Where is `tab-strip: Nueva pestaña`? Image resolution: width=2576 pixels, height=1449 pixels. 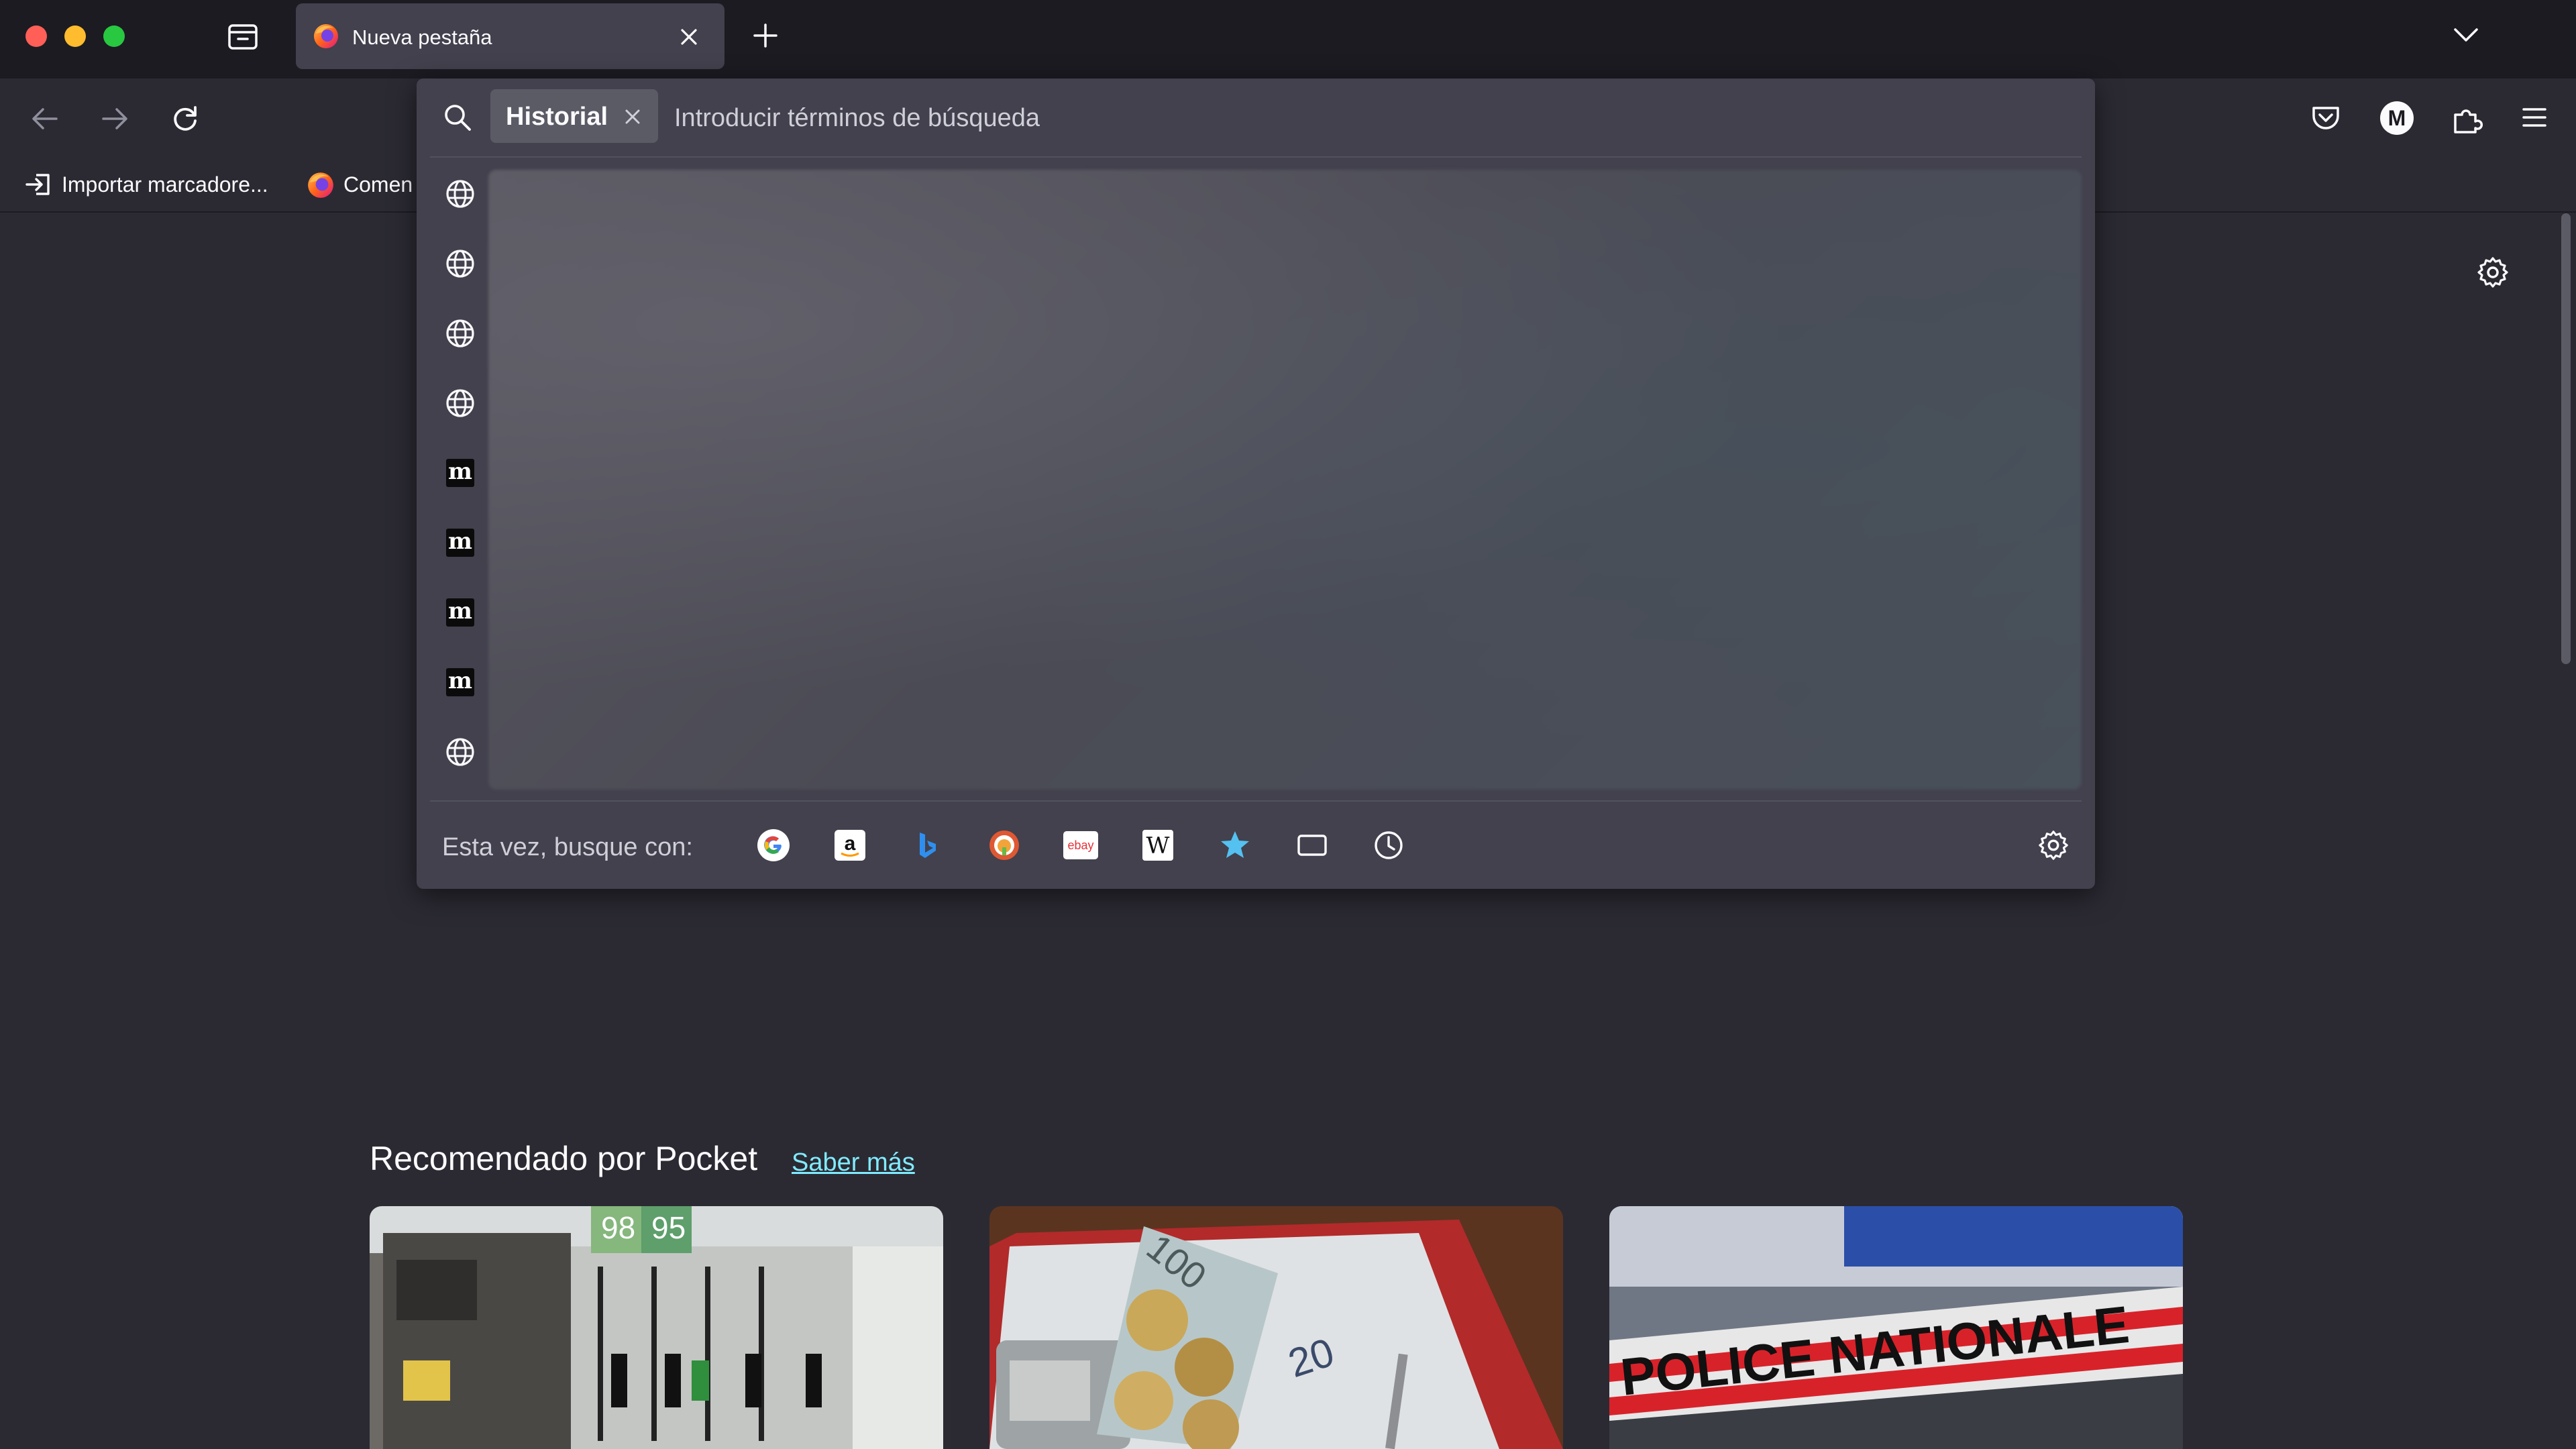
tab-strip: Nueva pestaña is located at coordinates (1288, 39).